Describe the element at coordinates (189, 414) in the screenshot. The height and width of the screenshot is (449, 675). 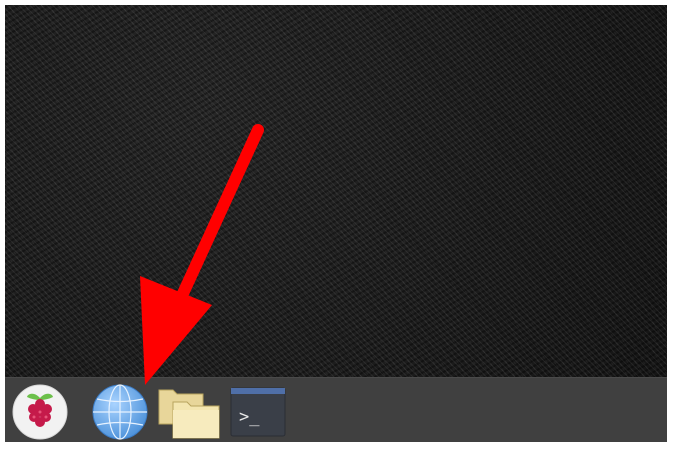
I see `folder-icon` at that location.